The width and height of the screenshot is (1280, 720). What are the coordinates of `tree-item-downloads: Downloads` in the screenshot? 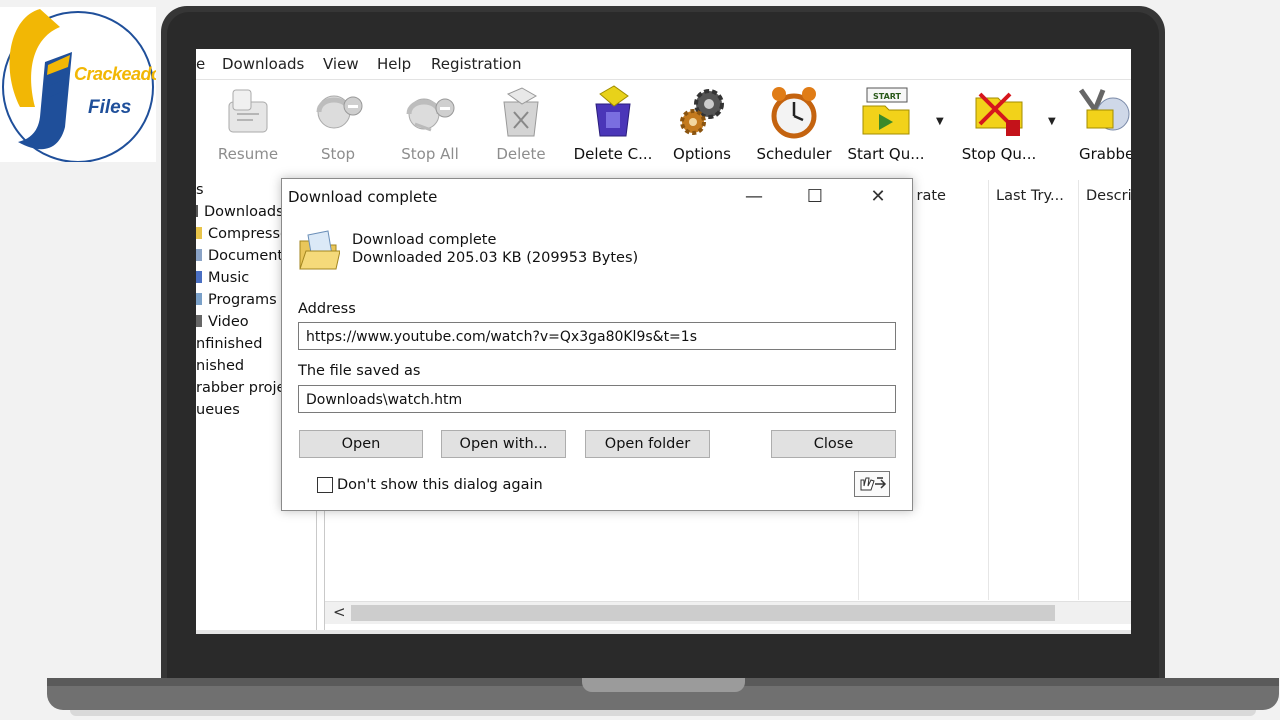 It's located at (240, 212).